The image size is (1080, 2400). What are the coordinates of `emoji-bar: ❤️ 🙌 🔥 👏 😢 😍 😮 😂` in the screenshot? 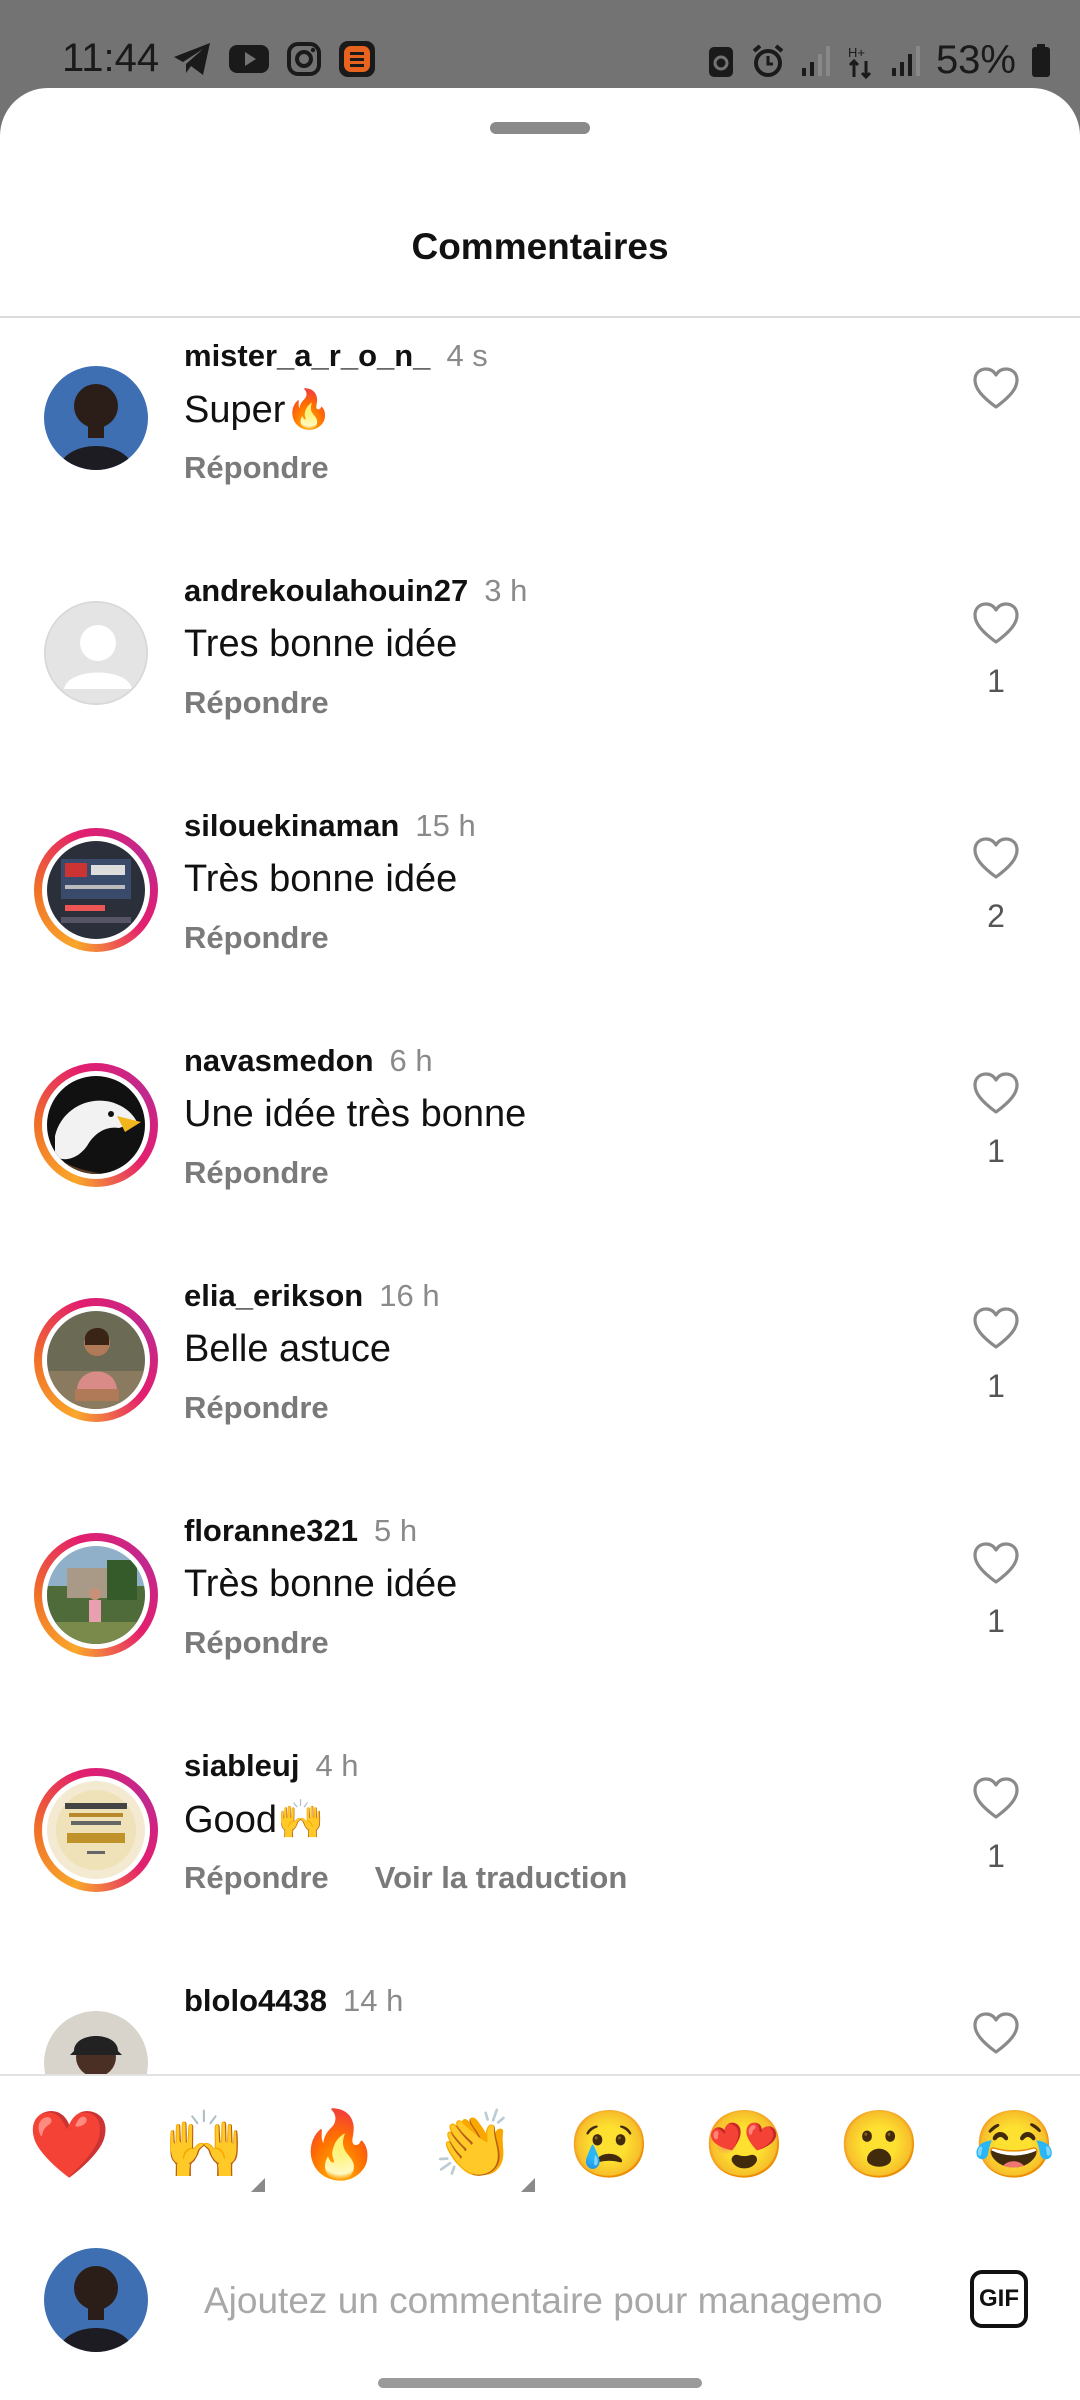 It's located at (540, 2144).